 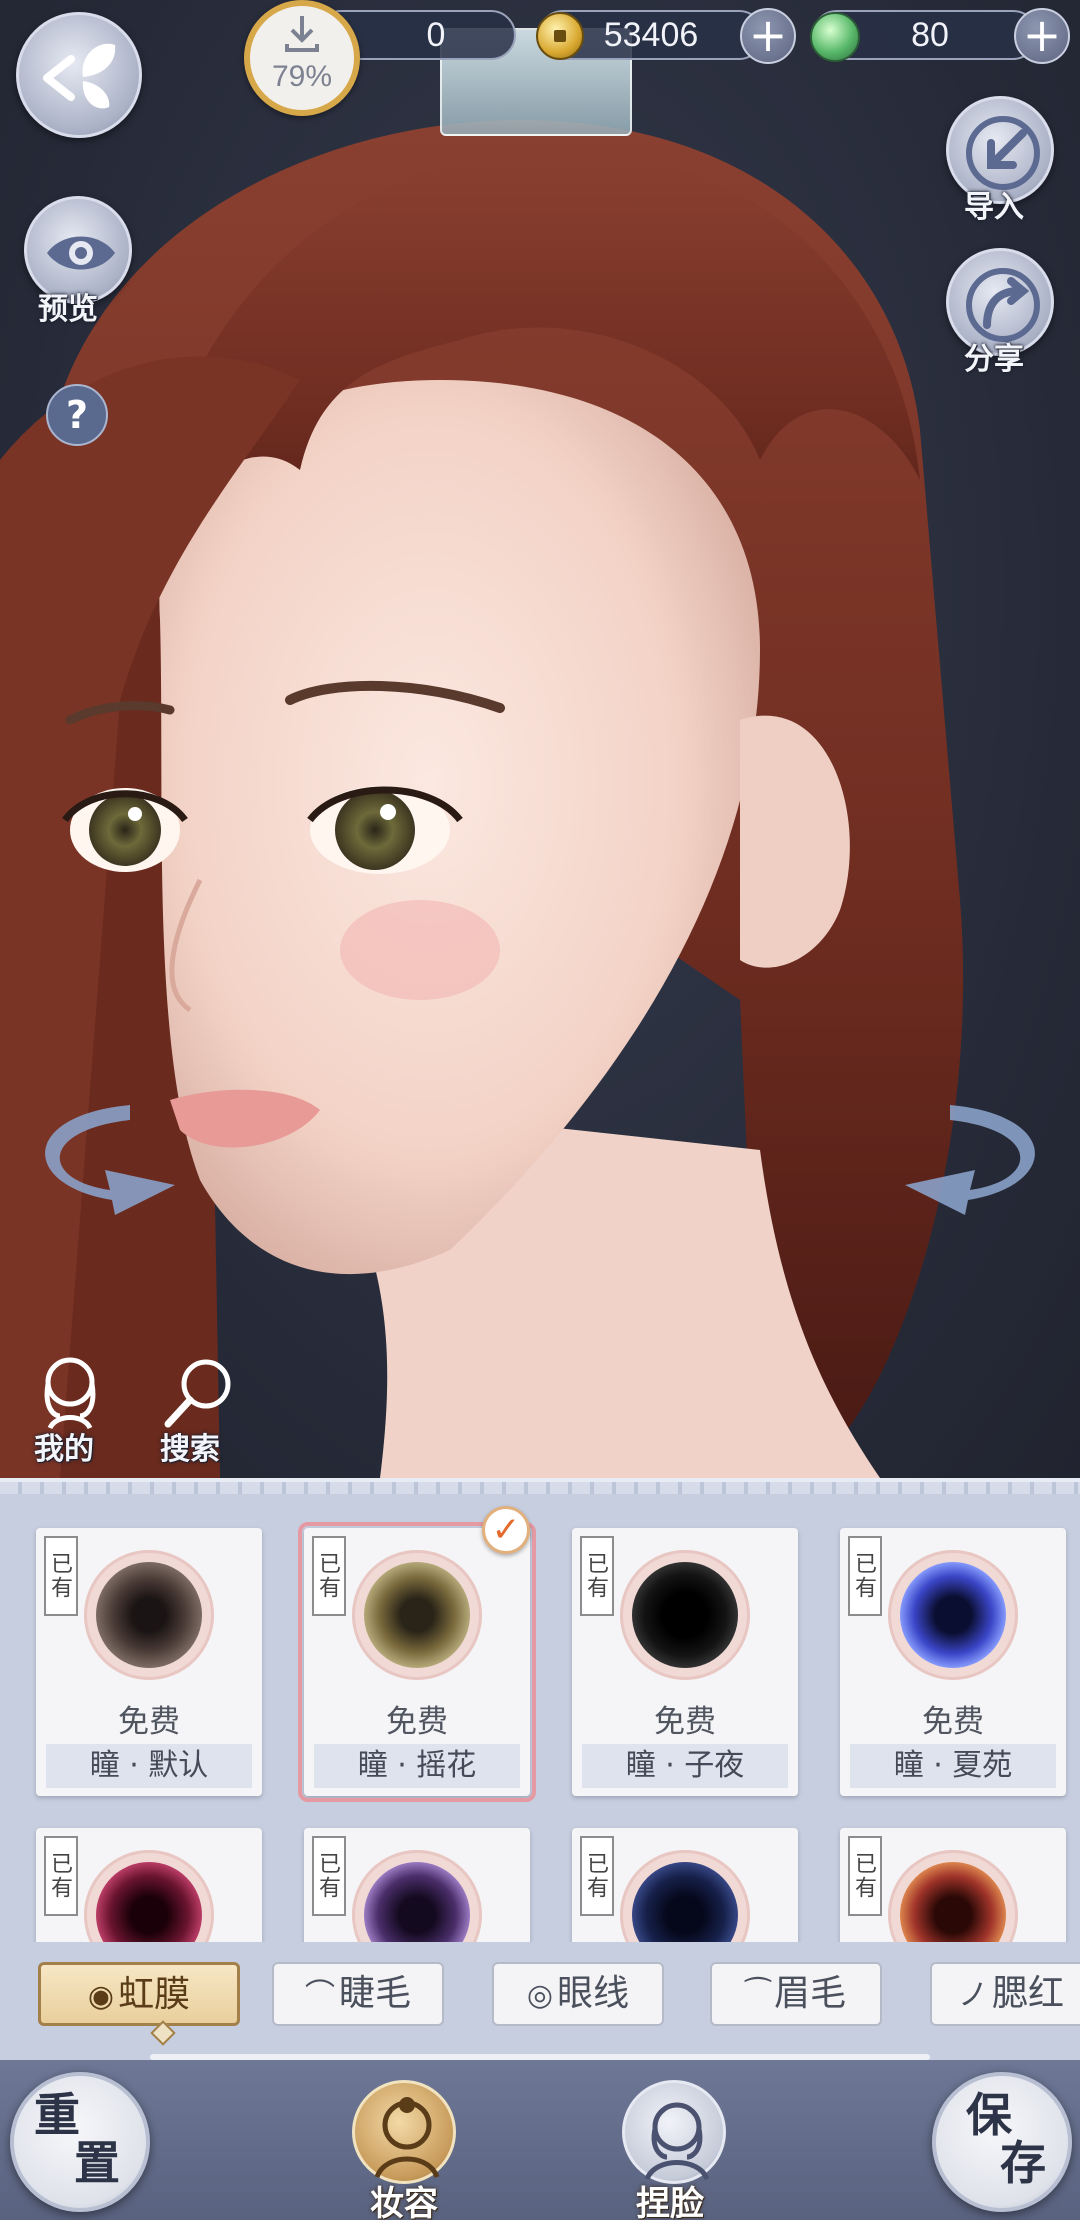 I want to click on iris-name: 瞳 · 默认, so click(x=149, y=1766).